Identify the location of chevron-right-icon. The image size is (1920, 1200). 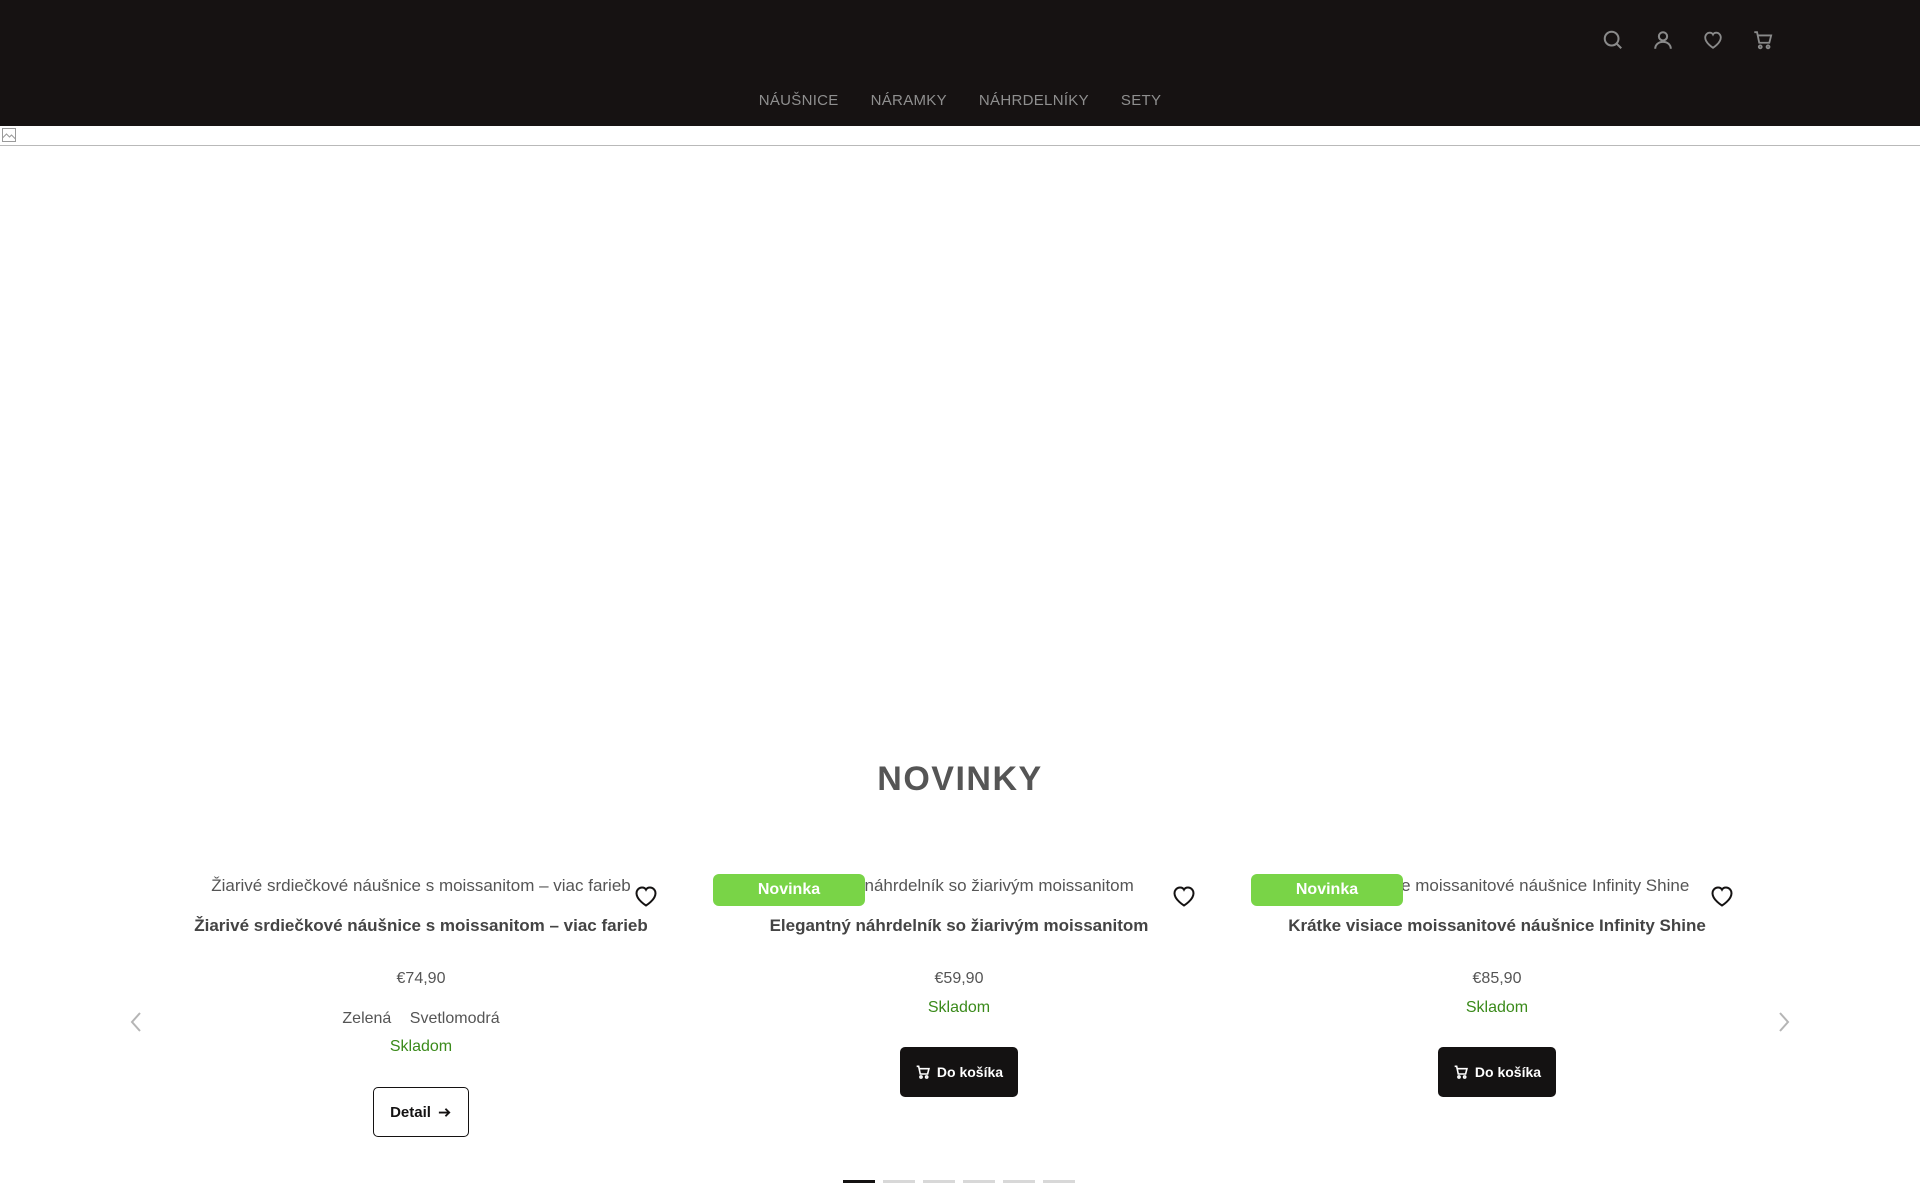
(1784, 1022).